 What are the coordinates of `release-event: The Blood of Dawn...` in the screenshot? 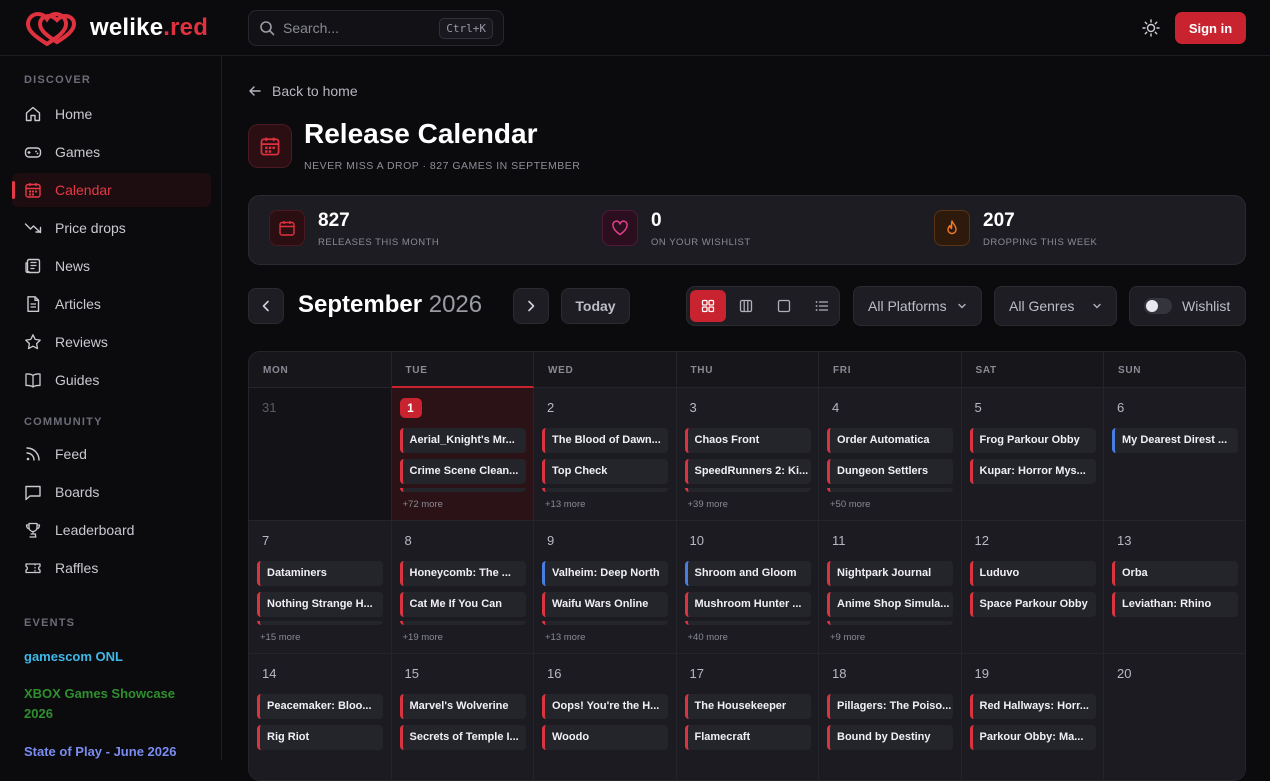 It's located at (605, 440).